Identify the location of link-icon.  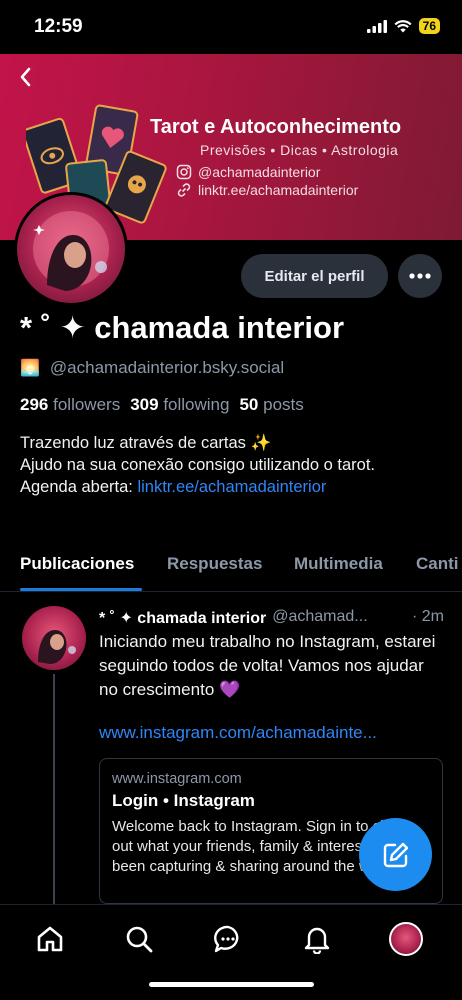
(184, 190).